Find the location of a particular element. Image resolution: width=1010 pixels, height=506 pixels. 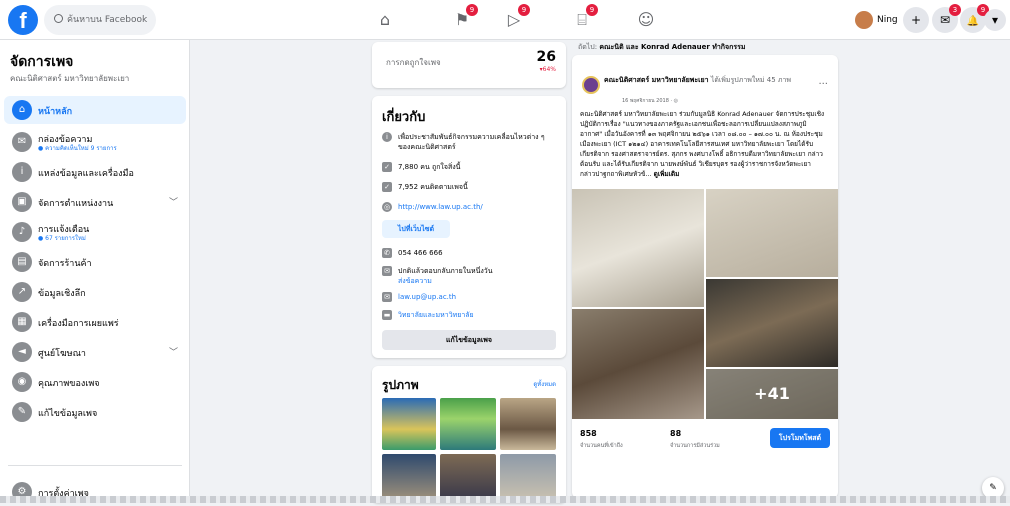

sidebar-item-label: แหล่งข้อมูลและเครื่องมือ is located at coordinates (86, 174).